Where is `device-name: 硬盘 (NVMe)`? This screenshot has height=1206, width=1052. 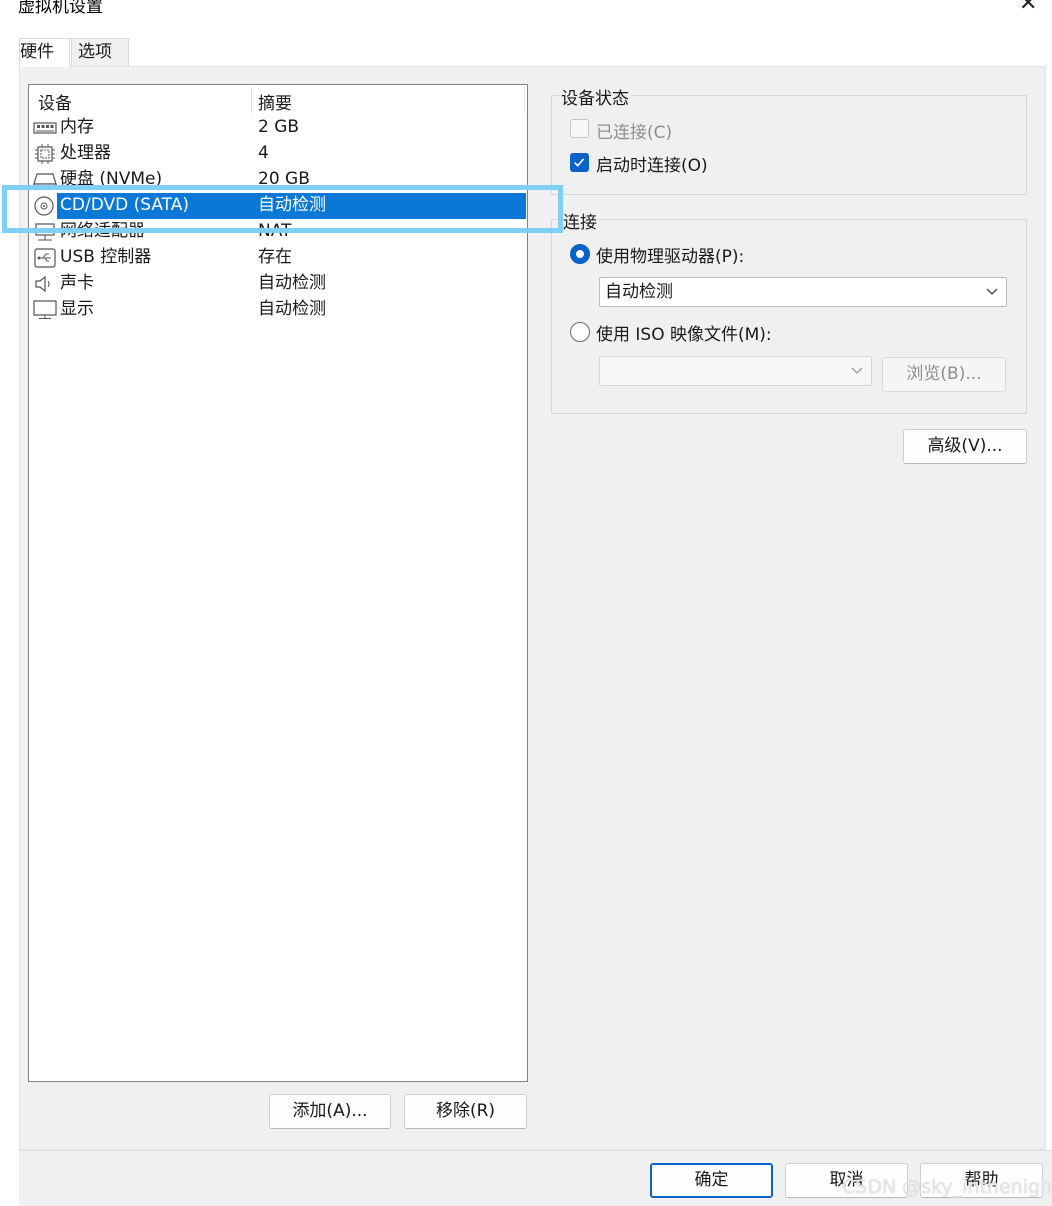
device-name: 硬盘 (NVMe) is located at coordinates (111, 179).